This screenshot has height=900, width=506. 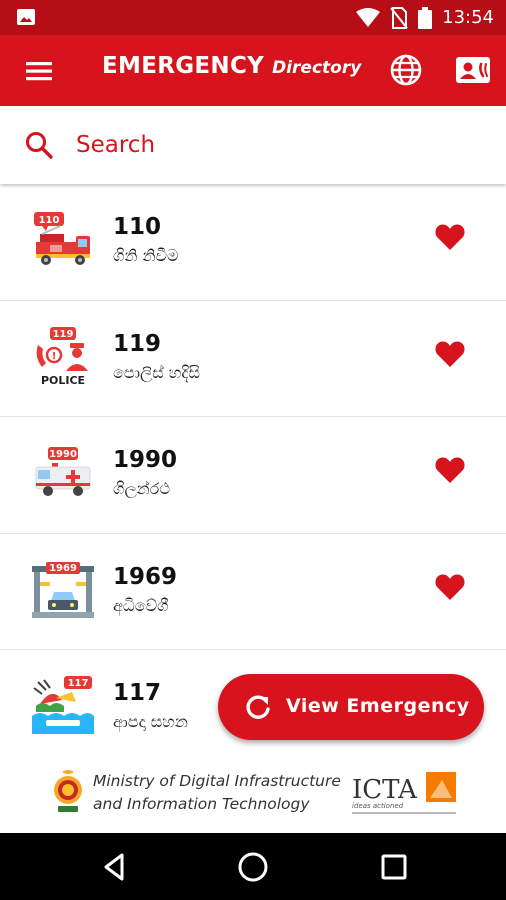 I want to click on list-item: 110 110 ගිනි නිවීම, so click(x=253, y=242).